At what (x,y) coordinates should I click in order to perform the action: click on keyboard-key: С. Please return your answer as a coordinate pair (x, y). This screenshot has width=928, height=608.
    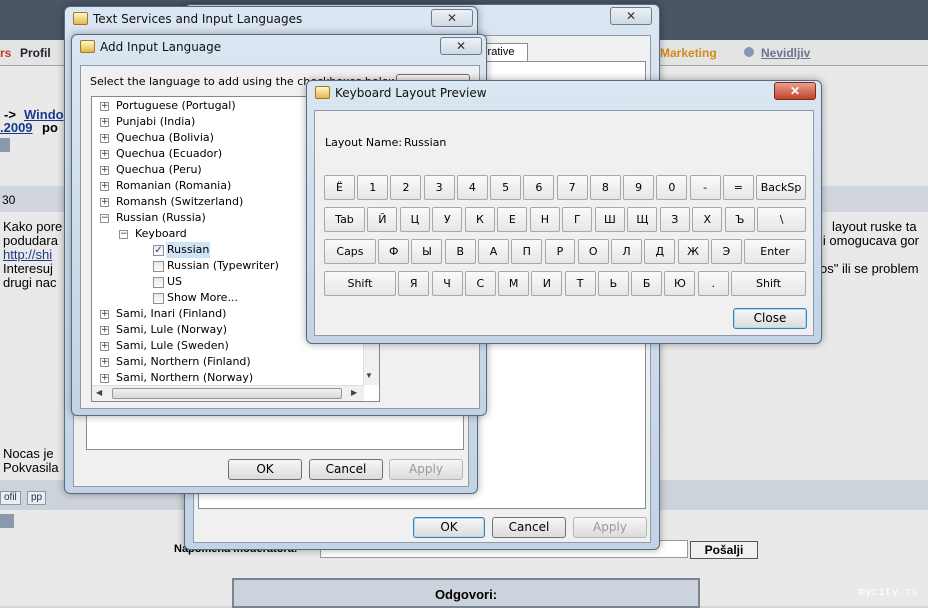
    Looking at the image, I should click on (480, 283).